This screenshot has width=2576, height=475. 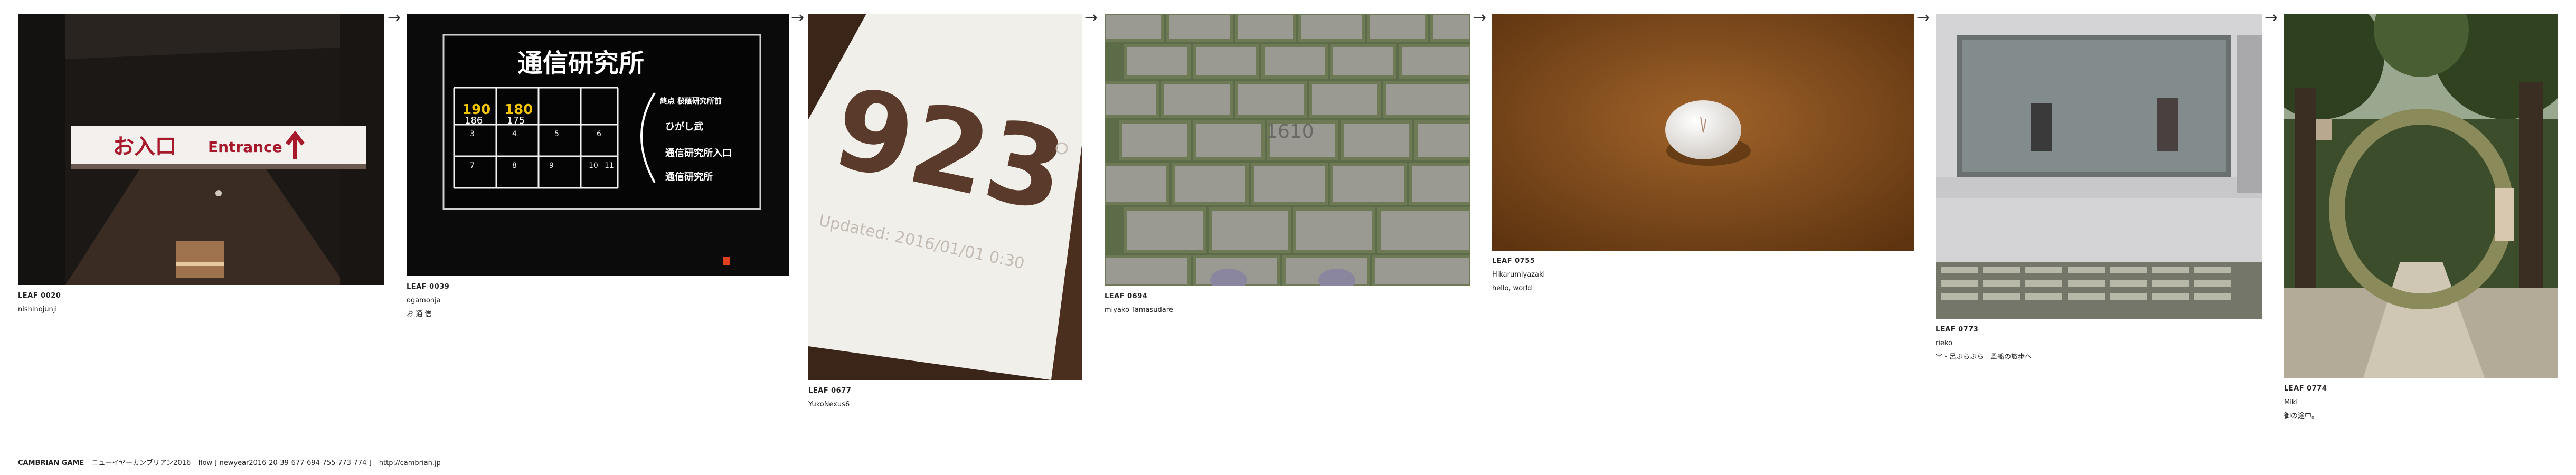 I want to click on leaf-author: YukoNexus6, so click(x=829, y=405).